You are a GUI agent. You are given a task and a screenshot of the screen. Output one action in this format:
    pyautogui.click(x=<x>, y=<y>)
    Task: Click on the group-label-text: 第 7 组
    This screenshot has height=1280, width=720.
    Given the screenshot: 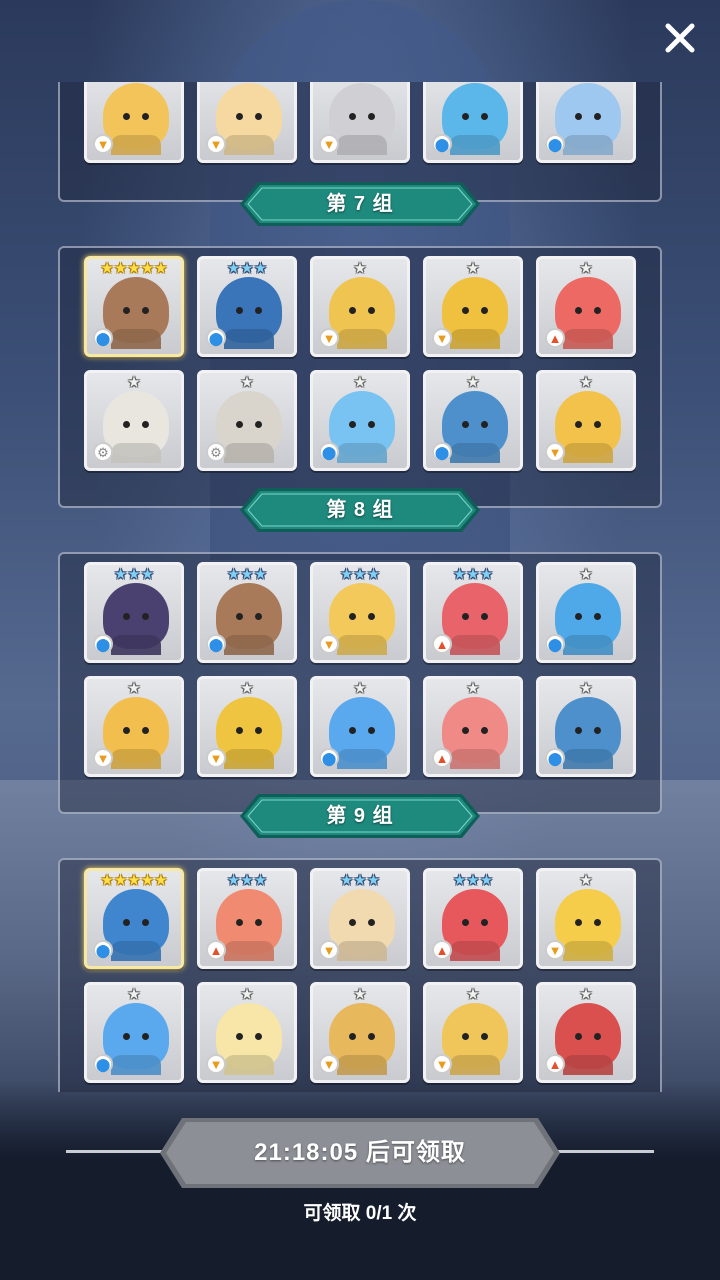 What is the action you would take?
    pyautogui.click(x=360, y=204)
    